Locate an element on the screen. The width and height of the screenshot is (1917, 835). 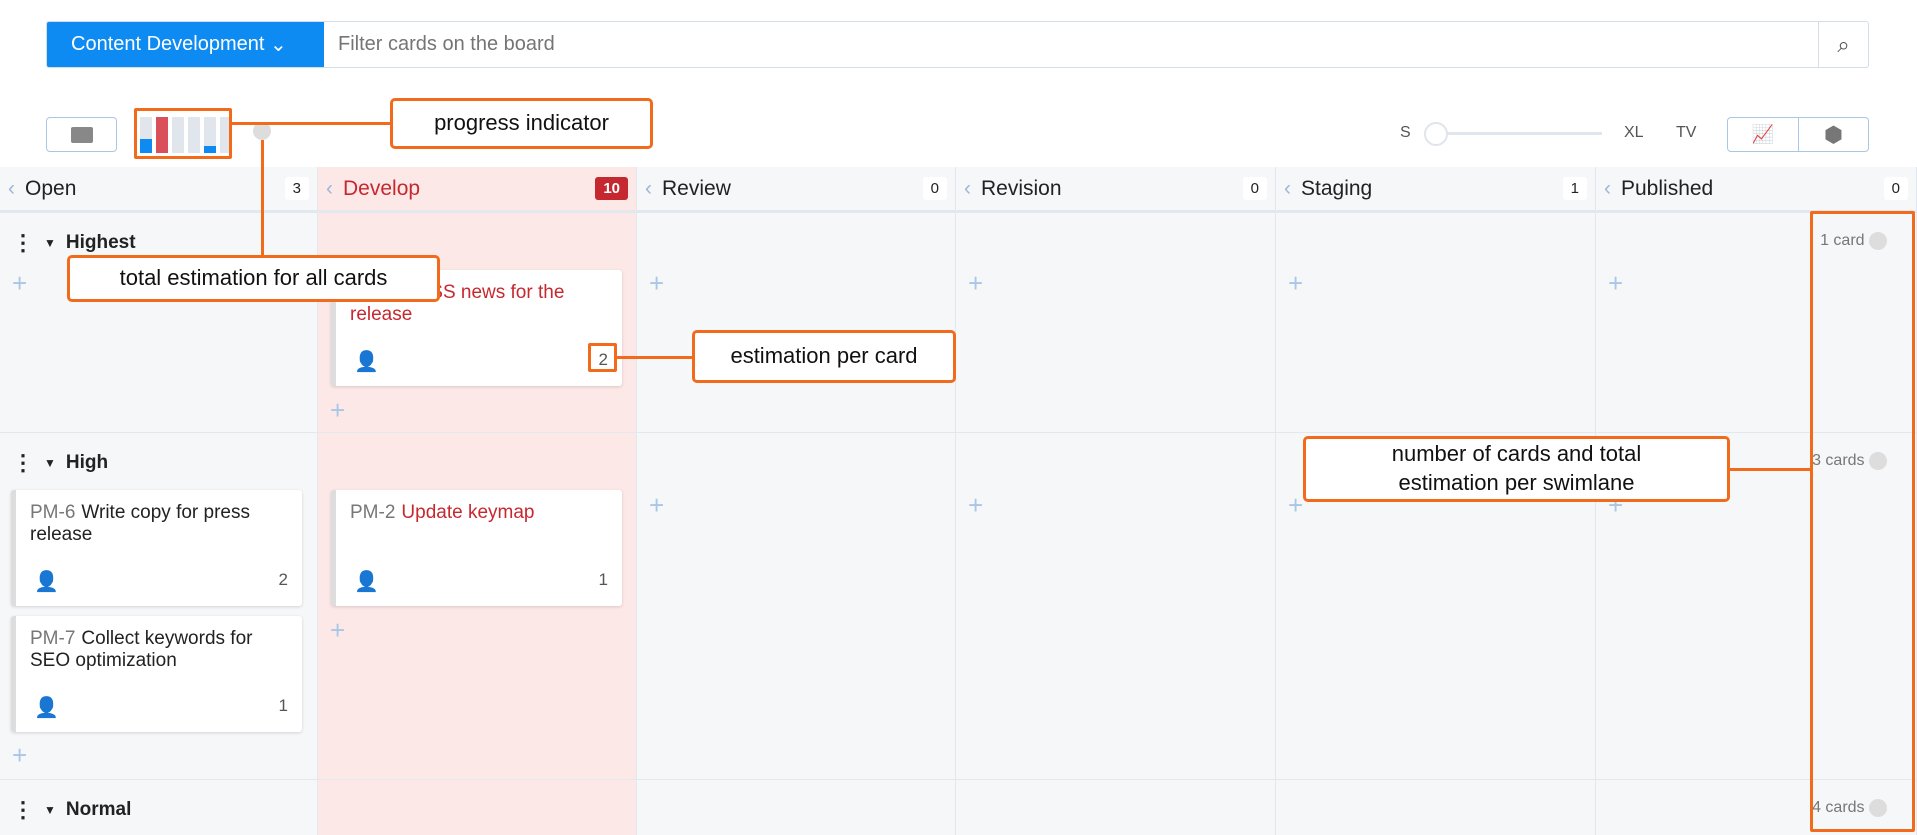
board-selector: Content Development ⌄ is located at coordinates (185, 44).